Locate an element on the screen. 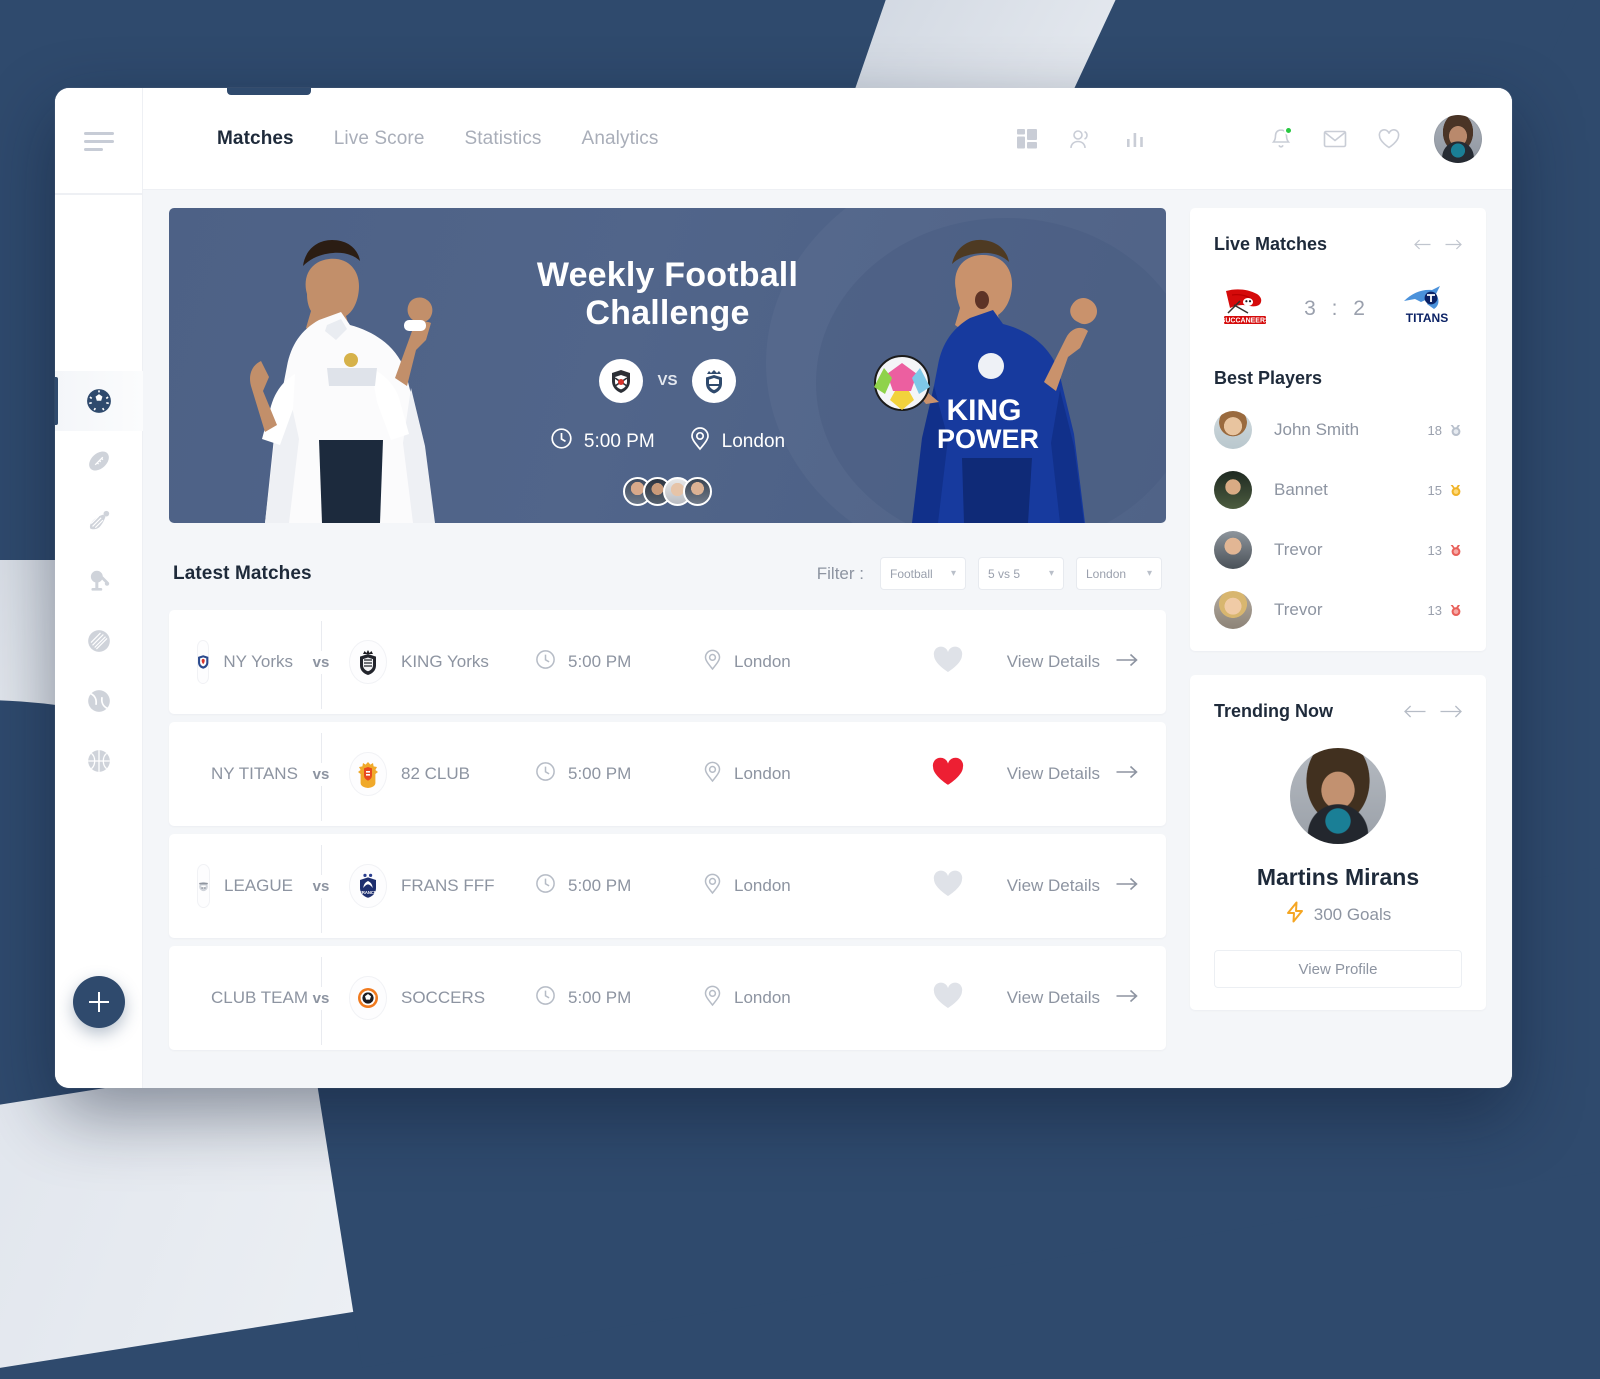 The height and width of the screenshot is (1379, 1600). live-matches-carousel-nav is located at coordinates (1438, 244).